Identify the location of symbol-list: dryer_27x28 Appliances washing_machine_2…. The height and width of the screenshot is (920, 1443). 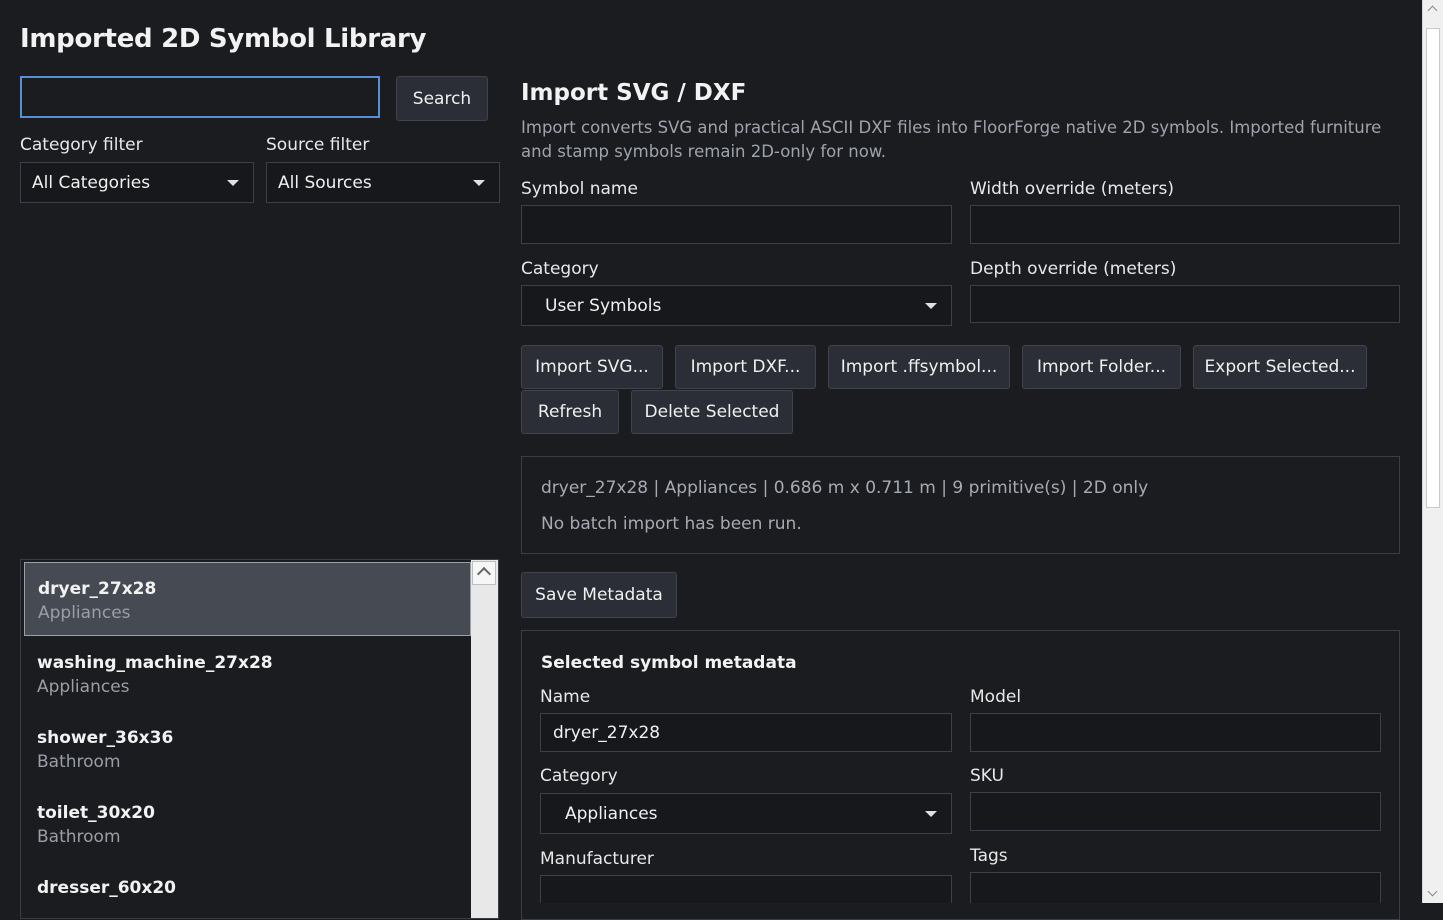
(259, 739).